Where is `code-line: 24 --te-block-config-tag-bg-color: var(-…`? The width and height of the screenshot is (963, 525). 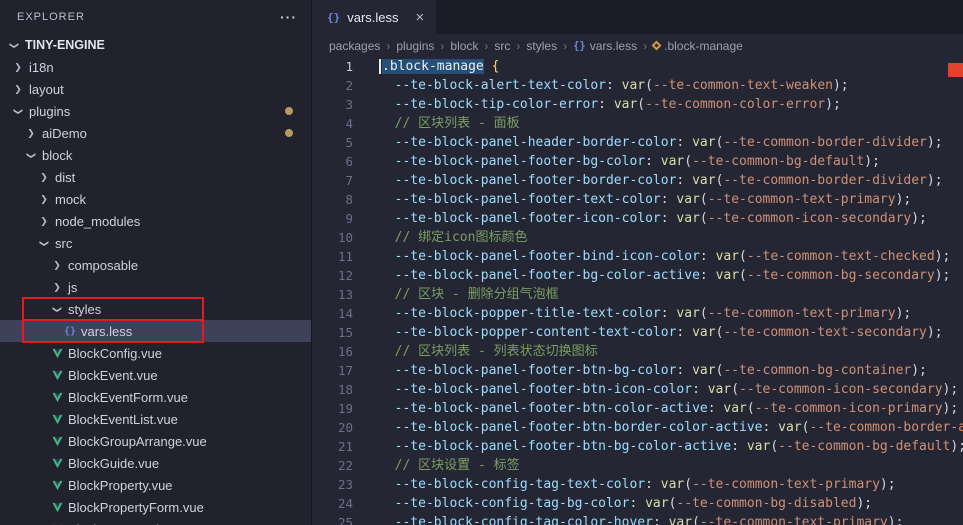 code-line: 24 --te-block-config-tag-bg-color: var(-… is located at coordinates (637, 503).